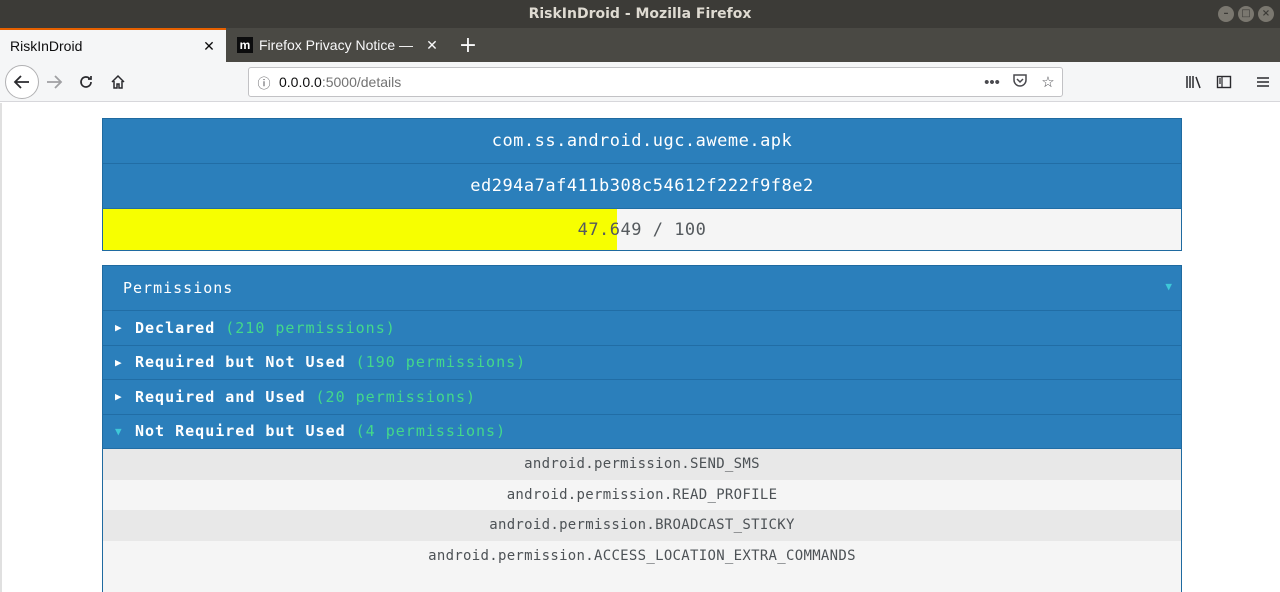 The image size is (1280, 592). I want to click on permission-item: android.permission.BROADCAST_STICKY, so click(642, 525).